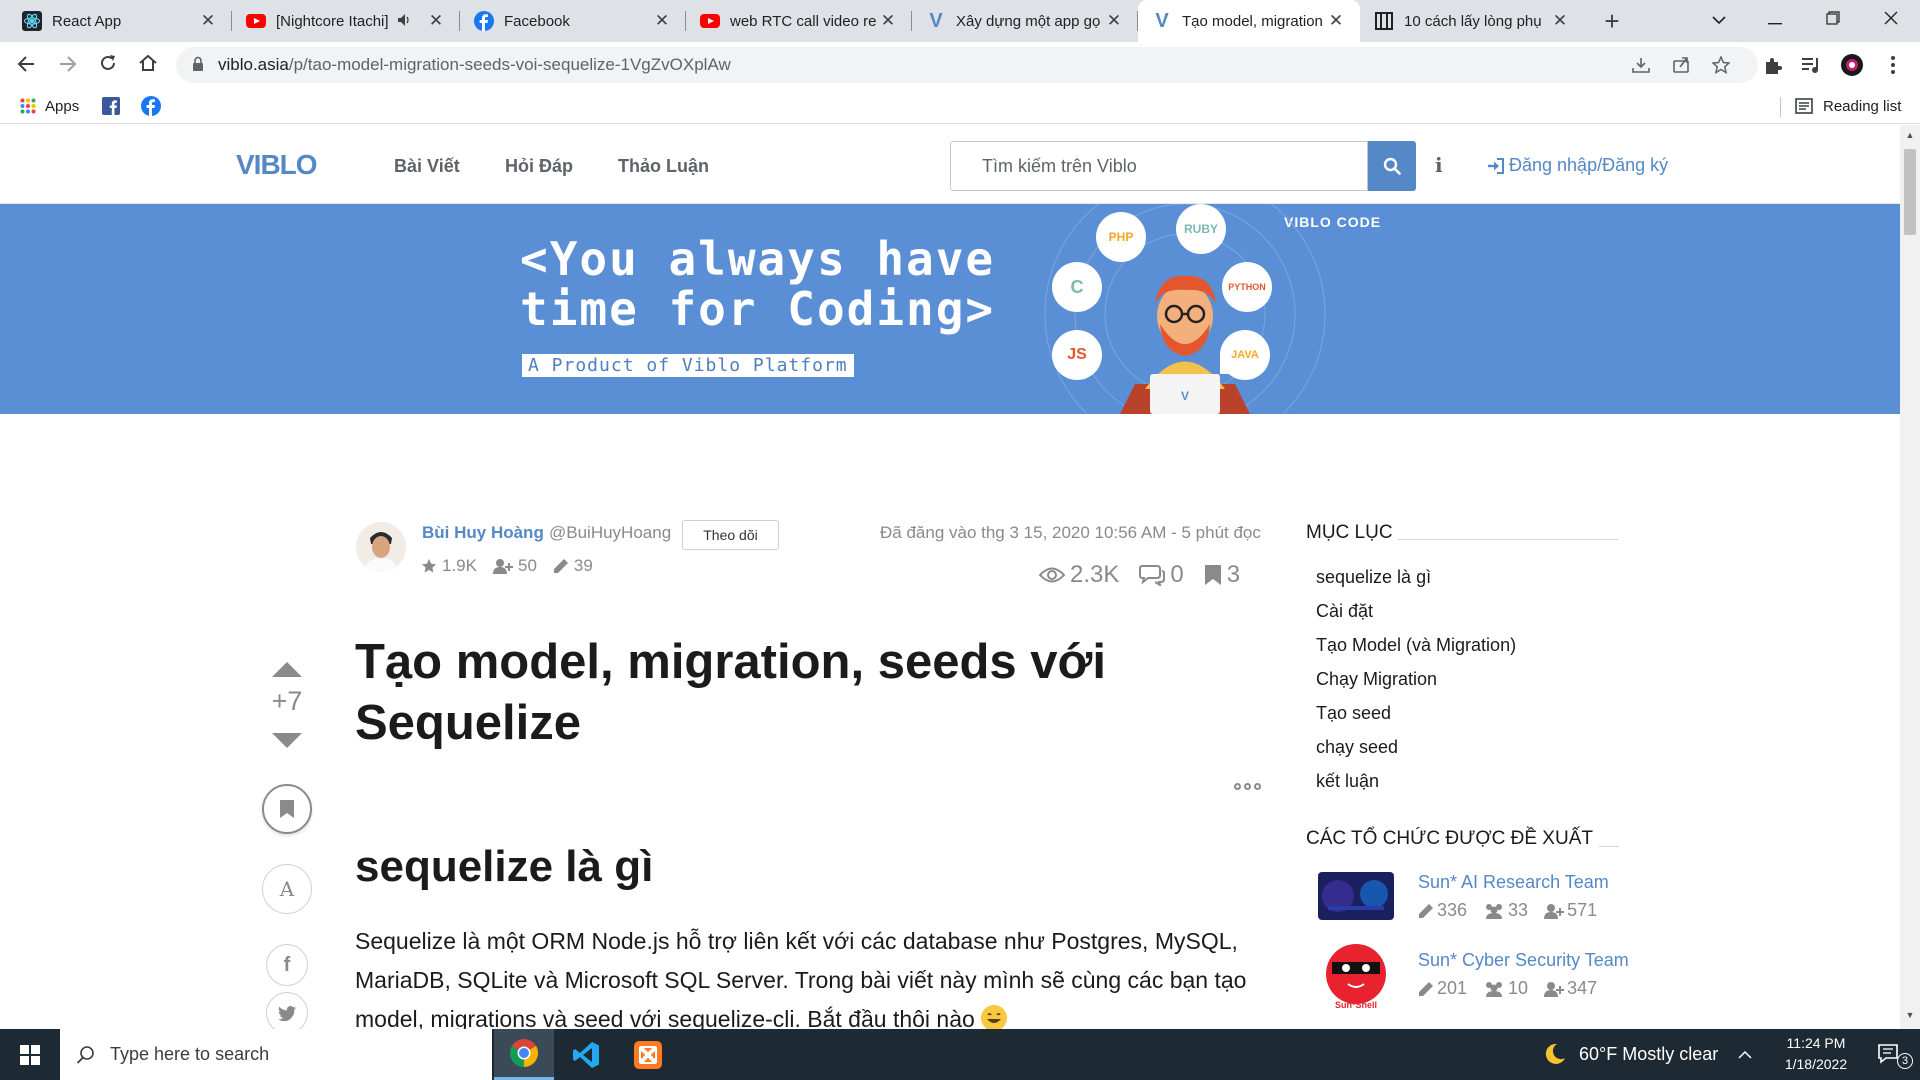  What do you see at coordinates (276, 1054) in the screenshot?
I see `taskbar-search: Type here to search` at bounding box center [276, 1054].